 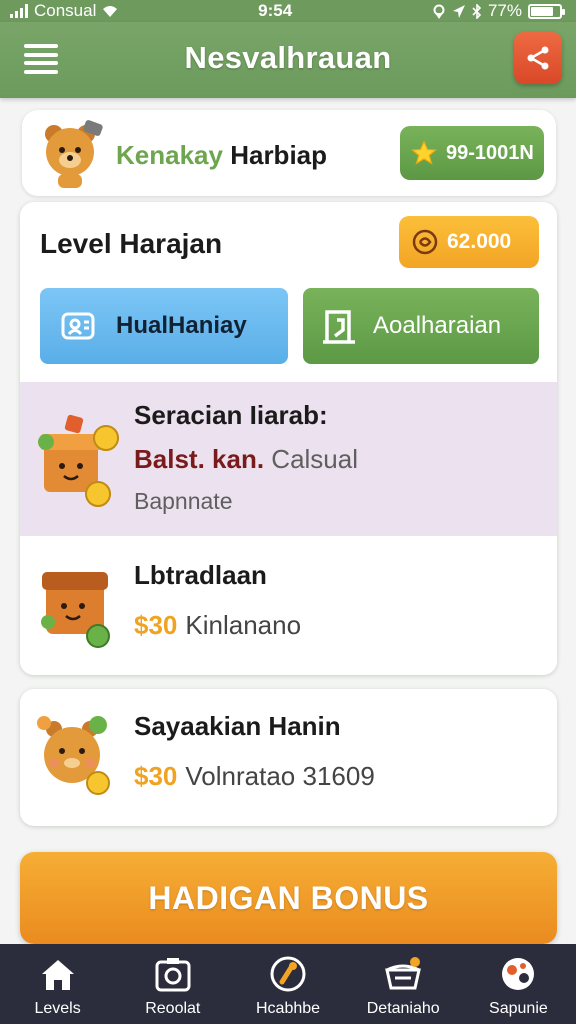 I want to click on level-title: Level Harajan, so click(x=131, y=243).